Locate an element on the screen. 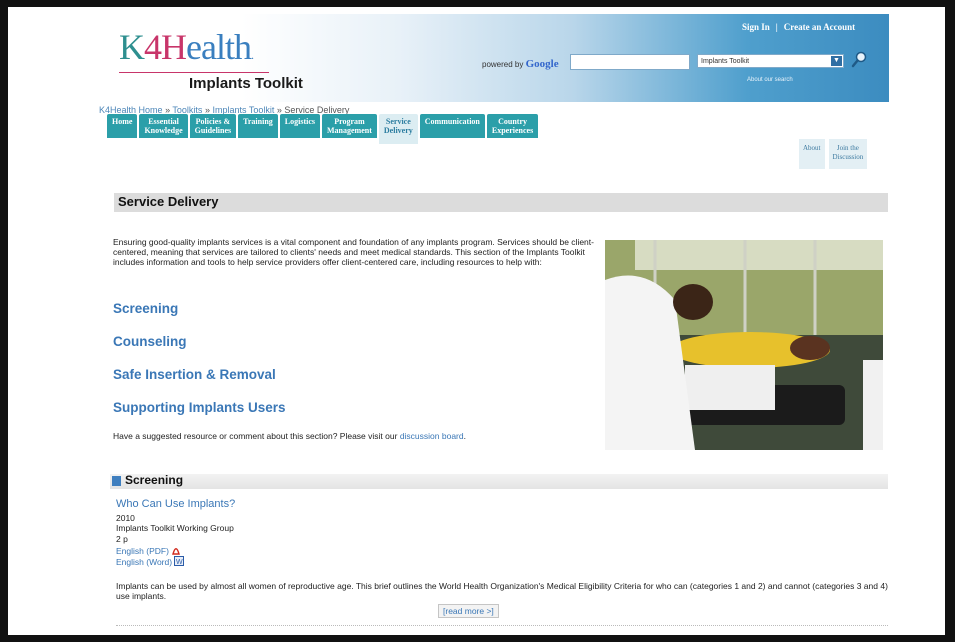 This screenshot has height=642, width=955. tab-label: Experiences is located at coordinates (512, 130).